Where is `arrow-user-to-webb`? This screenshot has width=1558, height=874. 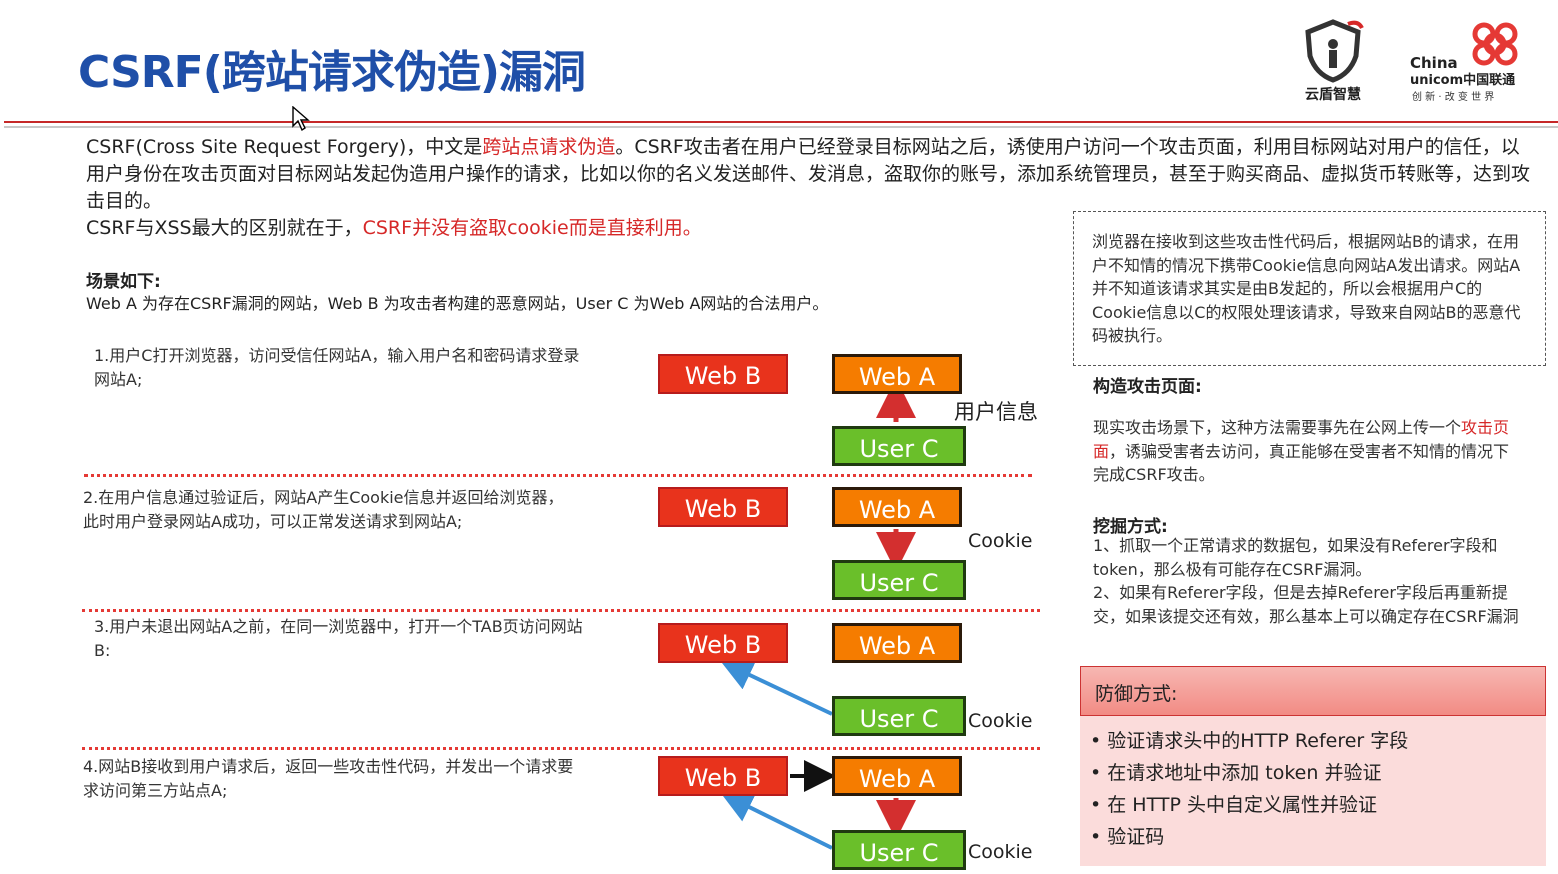
arrow-user-to-webb is located at coordinates (776, 688).